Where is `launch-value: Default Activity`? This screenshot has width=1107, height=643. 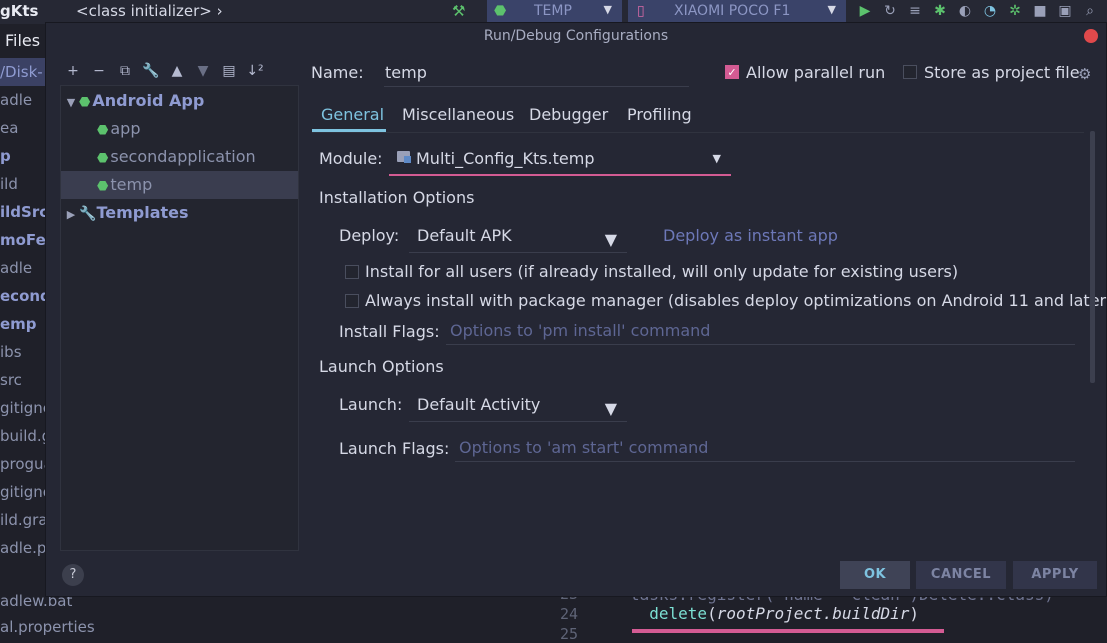 launch-value: Default Activity is located at coordinates (479, 404).